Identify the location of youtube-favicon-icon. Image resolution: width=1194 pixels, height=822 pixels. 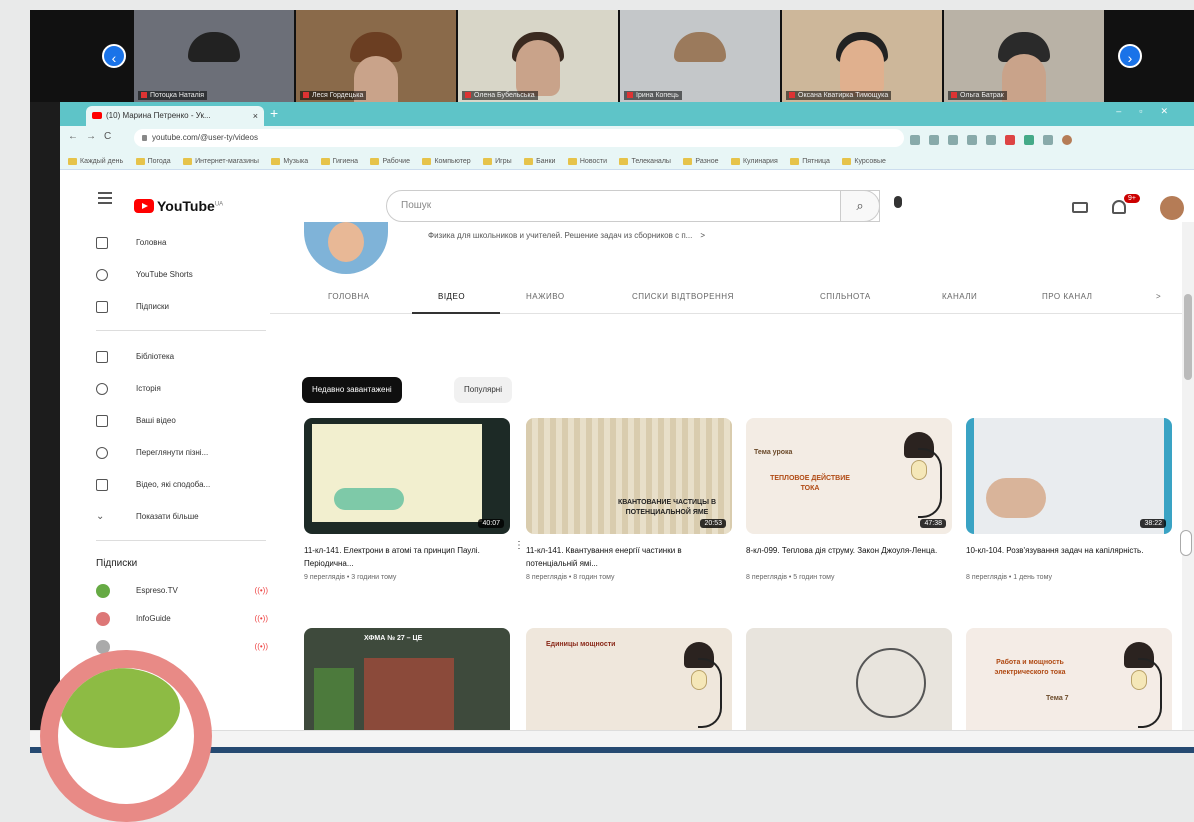
(97, 115).